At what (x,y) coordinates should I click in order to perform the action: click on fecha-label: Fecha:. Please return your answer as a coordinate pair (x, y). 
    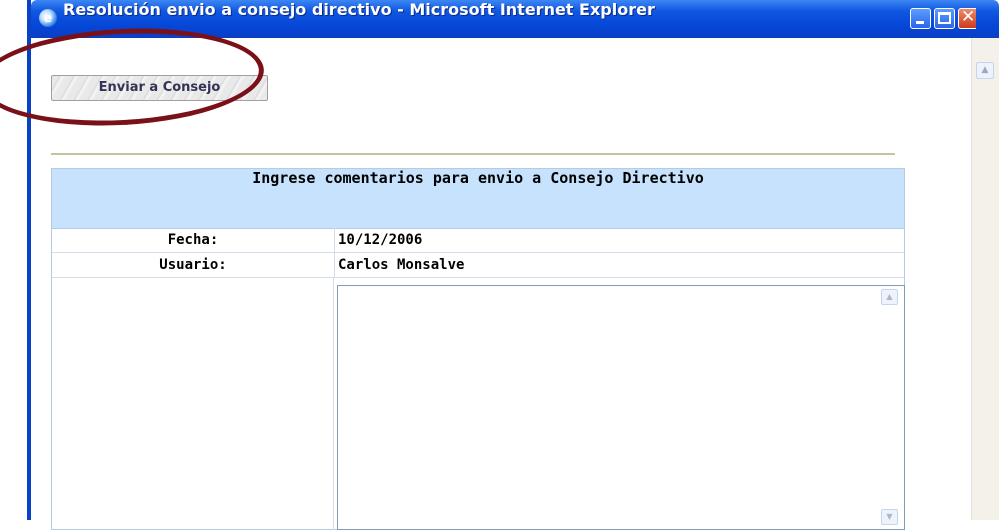
    Looking at the image, I should click on (193, 240).